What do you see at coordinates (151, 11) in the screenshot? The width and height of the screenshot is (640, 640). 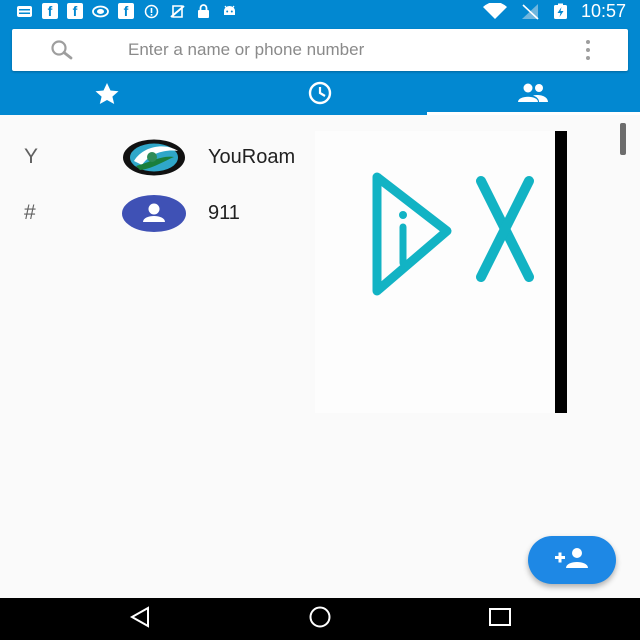 I see `info-icon` at bounding box center [151, 11].